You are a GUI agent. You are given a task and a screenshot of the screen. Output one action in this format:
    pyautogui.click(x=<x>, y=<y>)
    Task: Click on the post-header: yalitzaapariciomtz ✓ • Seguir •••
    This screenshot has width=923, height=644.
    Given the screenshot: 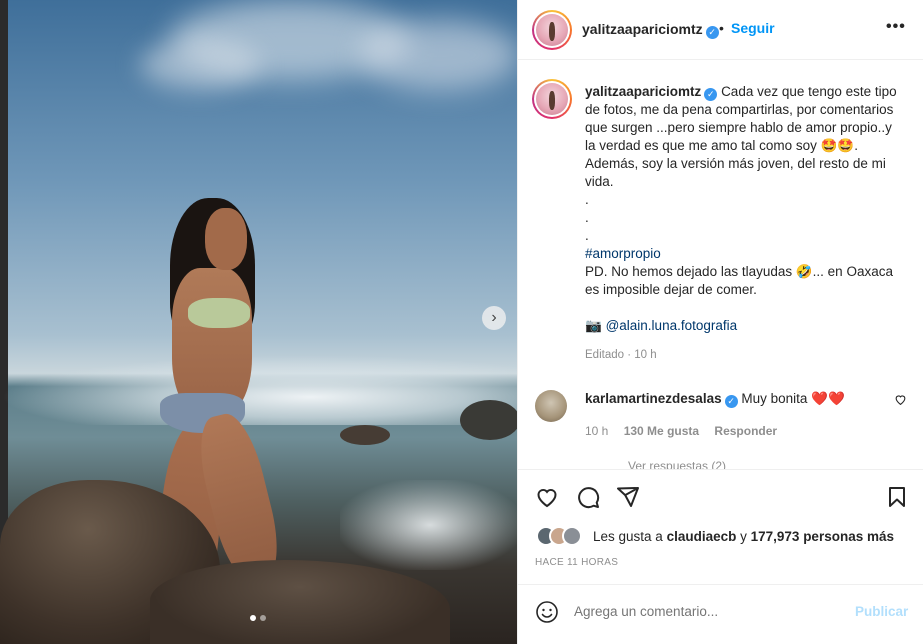 What is the action you would take?
    pyautogui.click(x=720, y=30)
    